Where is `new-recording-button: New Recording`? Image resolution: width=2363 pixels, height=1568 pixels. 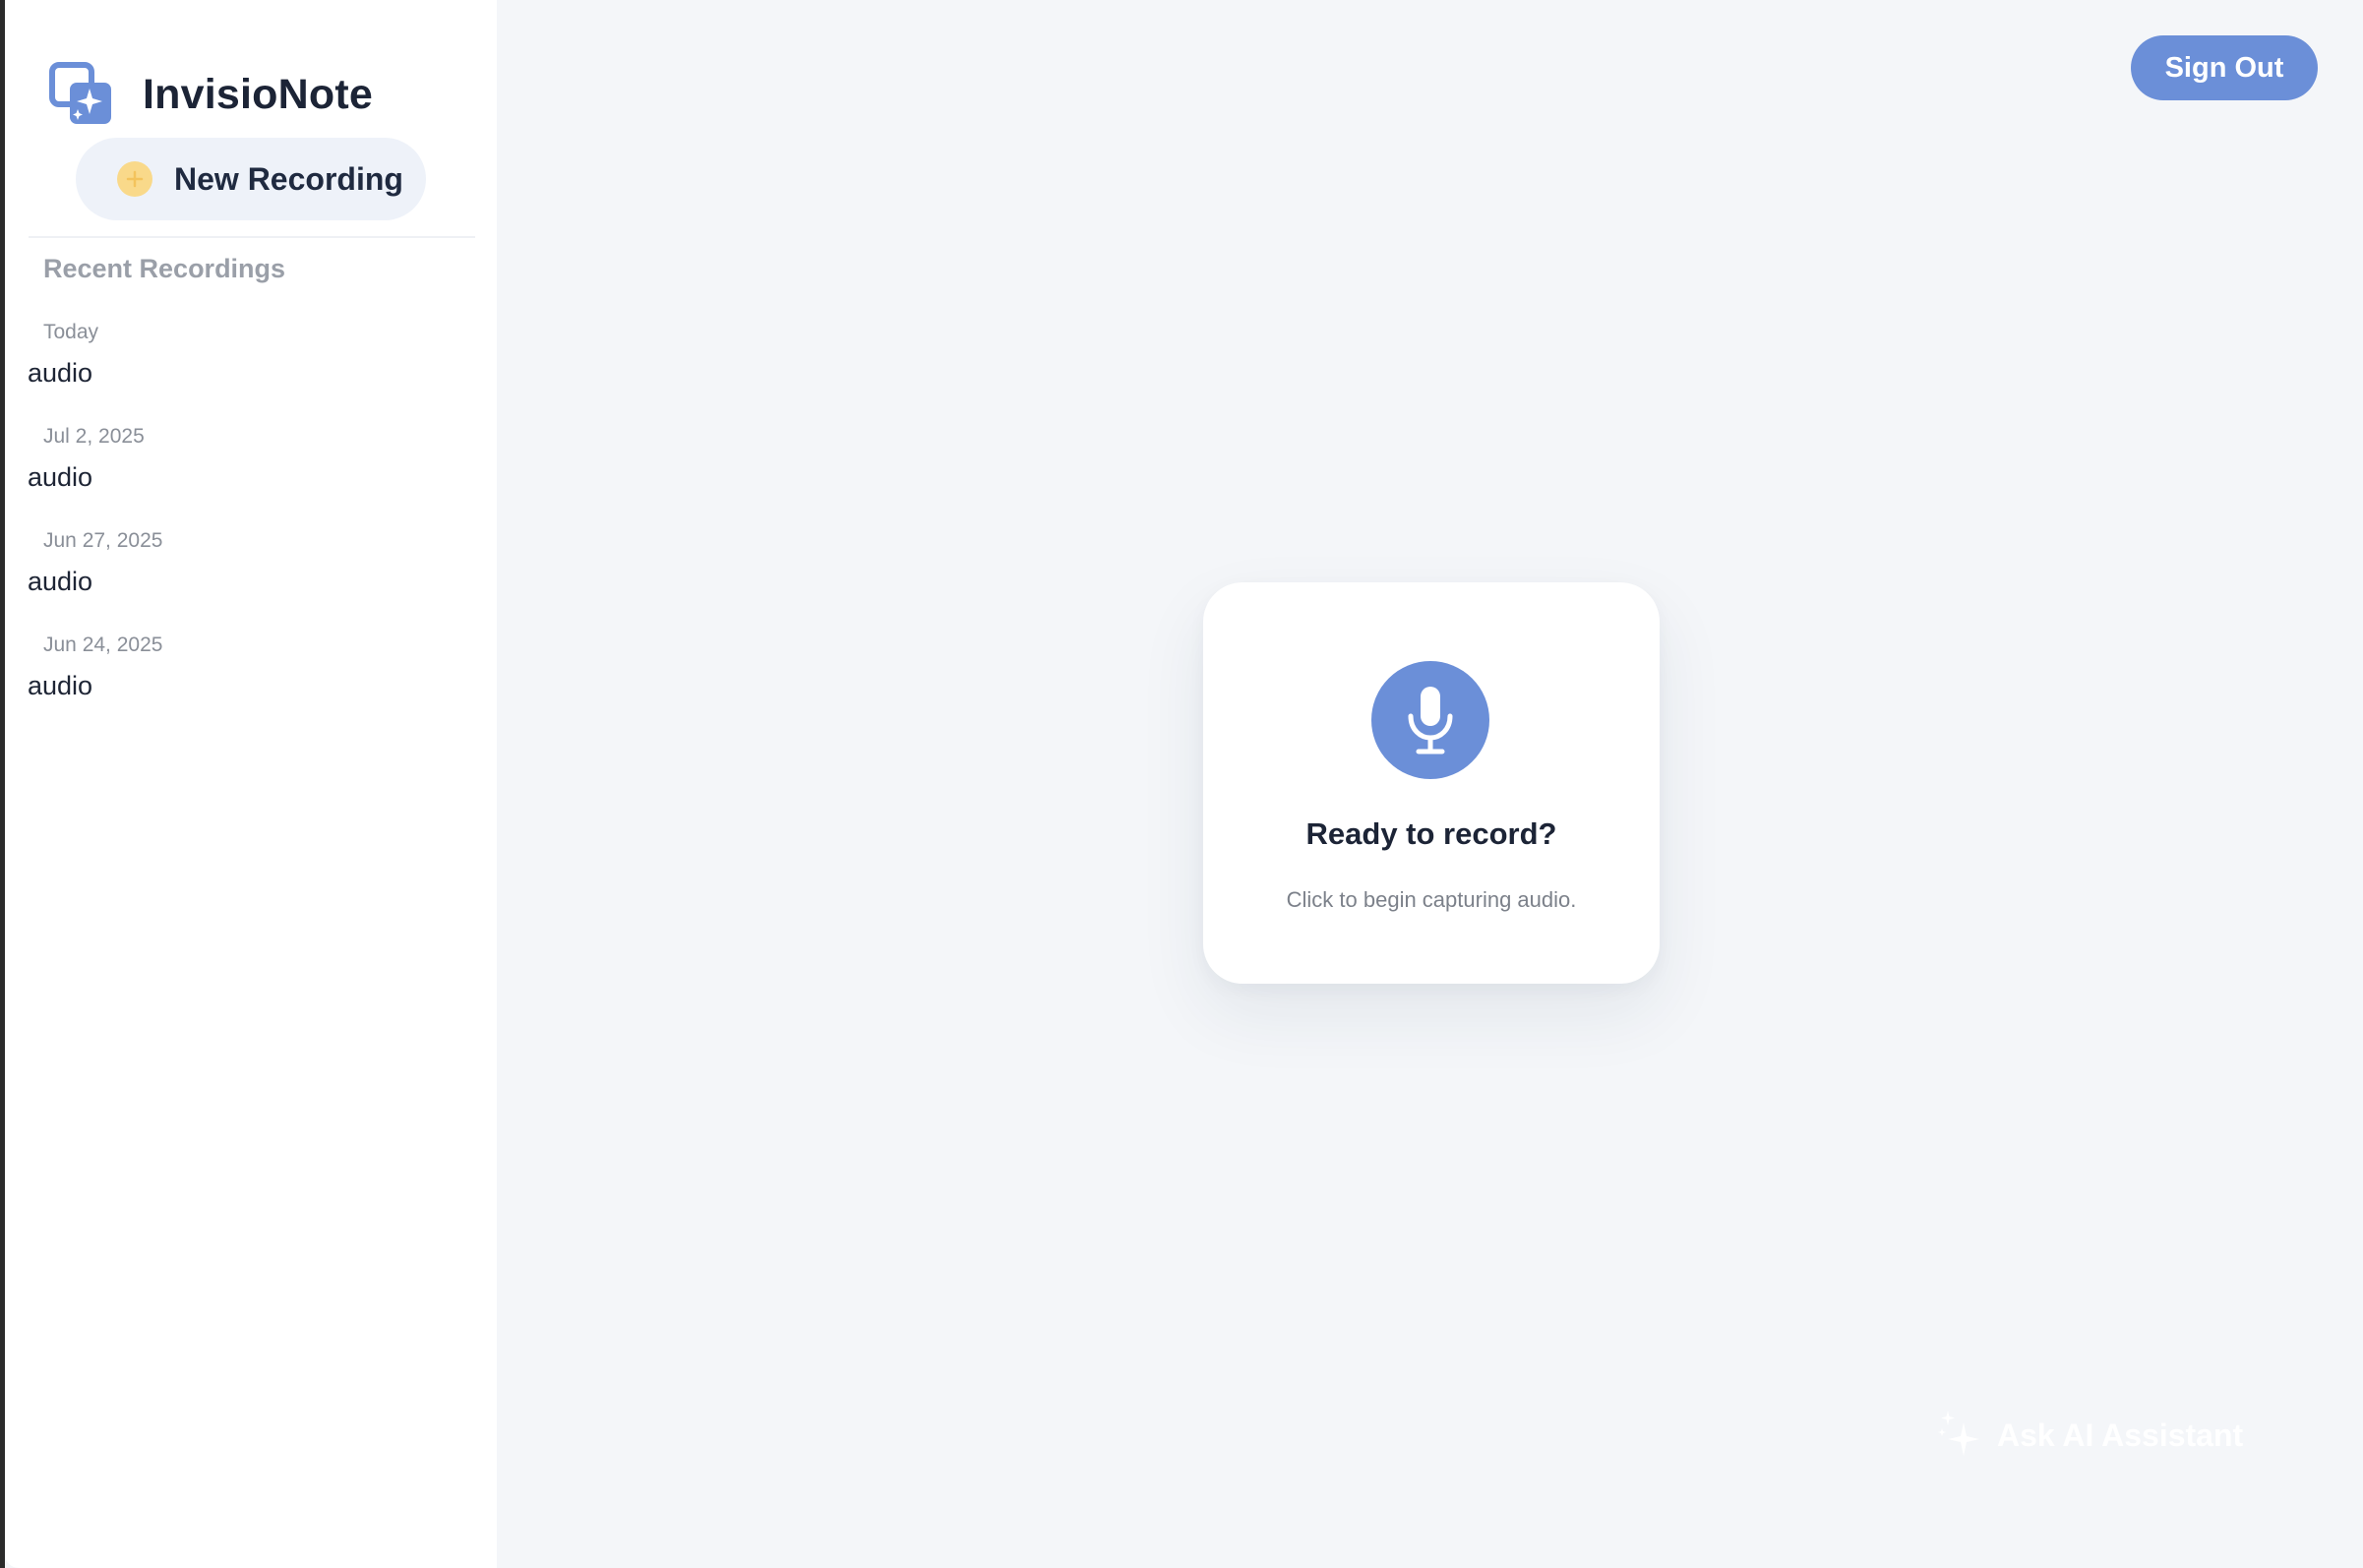 new-recording-button: New Recording is located at coordinates (251, 179).